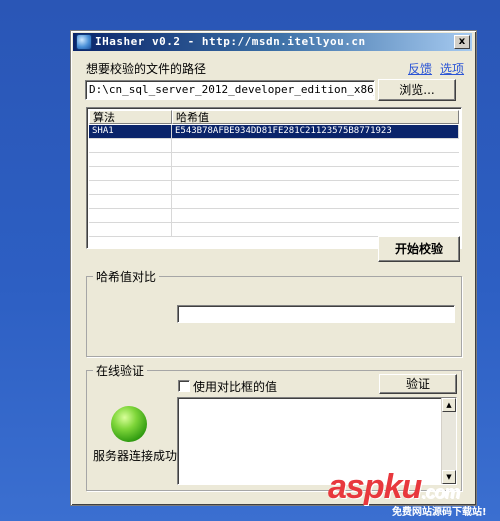 This screenshot has width=500, height=521. Describe the element at coordinates (184, 386) in the screenshot. I see `use-compare-checkbox` at that location.